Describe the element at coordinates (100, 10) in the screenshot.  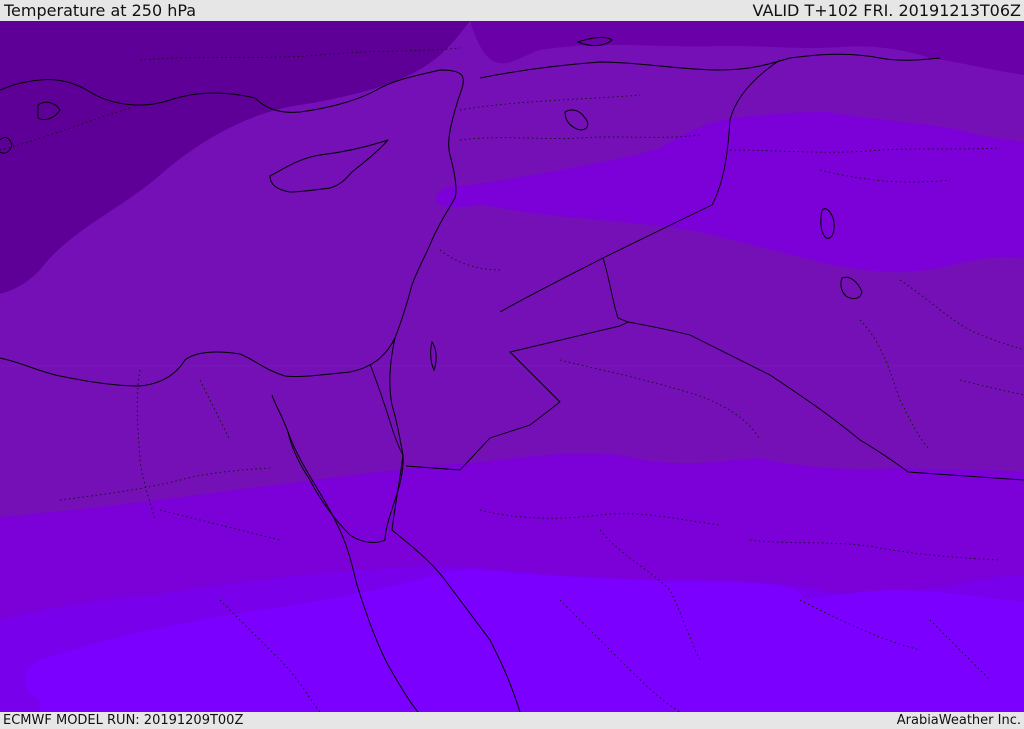
I see `map-title: Temperature at 250 hPa` at that location.